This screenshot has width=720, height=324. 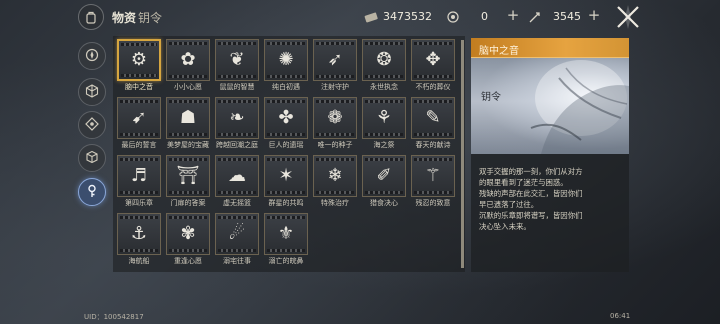 What do you see at coordinates (433, 176) in the screenshot?
I see `item-thumbnail: ⚚` at bounding box center [433, 176].